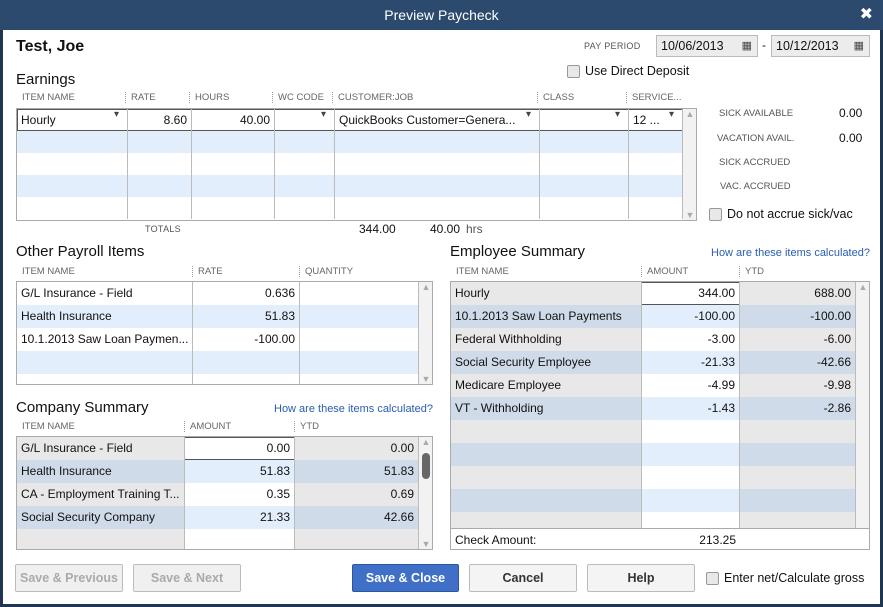 This screenshot has width=883, height=607. Describe the element at coordinates (781, 214) in the screenshot. I see `do-not-accrue-checkbox: Do not accrue sick/vac` at that location.